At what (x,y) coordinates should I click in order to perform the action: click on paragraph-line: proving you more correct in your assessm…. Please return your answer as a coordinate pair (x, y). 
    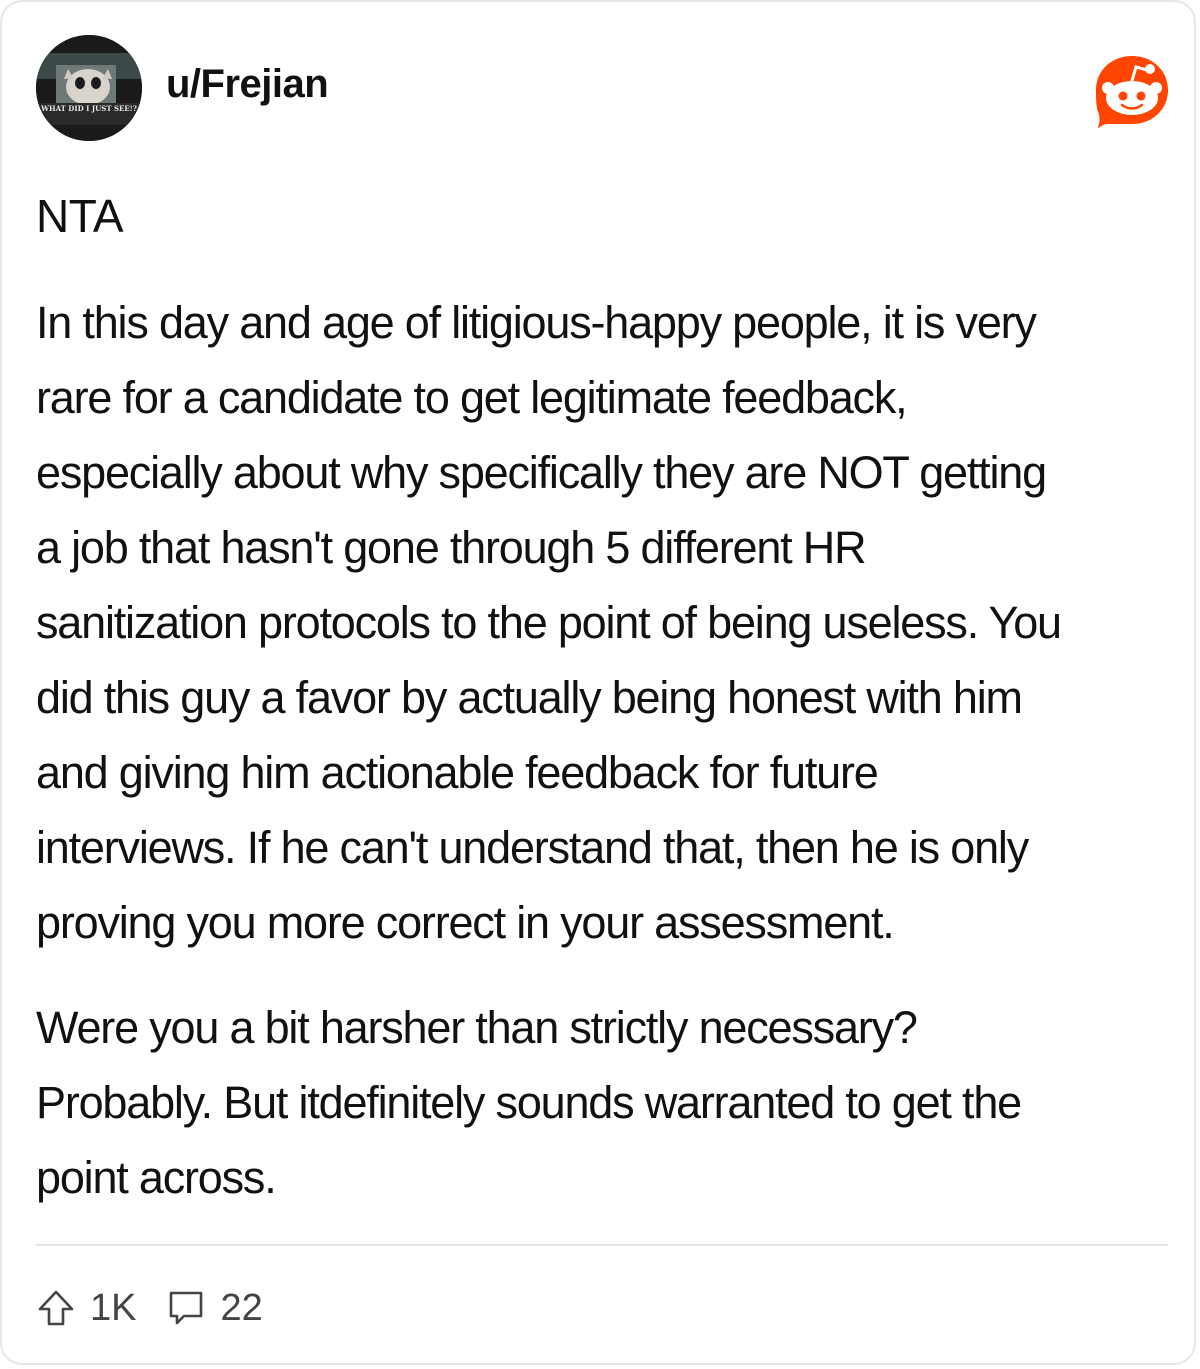
    Looking at the image, I should click on (465, 922).